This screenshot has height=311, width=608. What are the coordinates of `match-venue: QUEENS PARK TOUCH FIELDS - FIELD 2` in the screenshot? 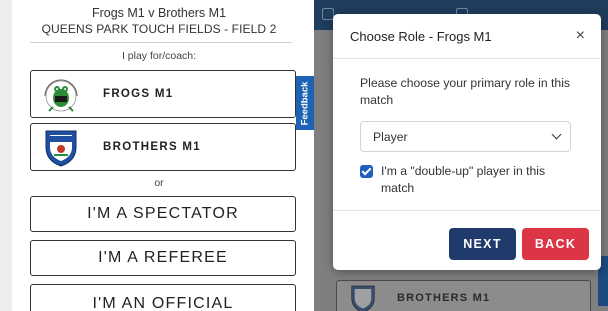 It's located at (159, 29).